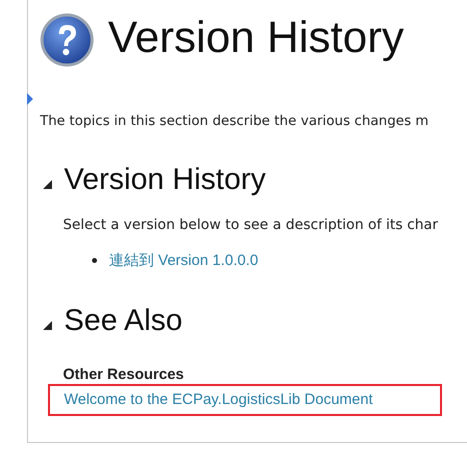 This screenshot has width=467, height=460. I want to click on intro-text: The topics in this section describe the various changes m, so click(235, 121).